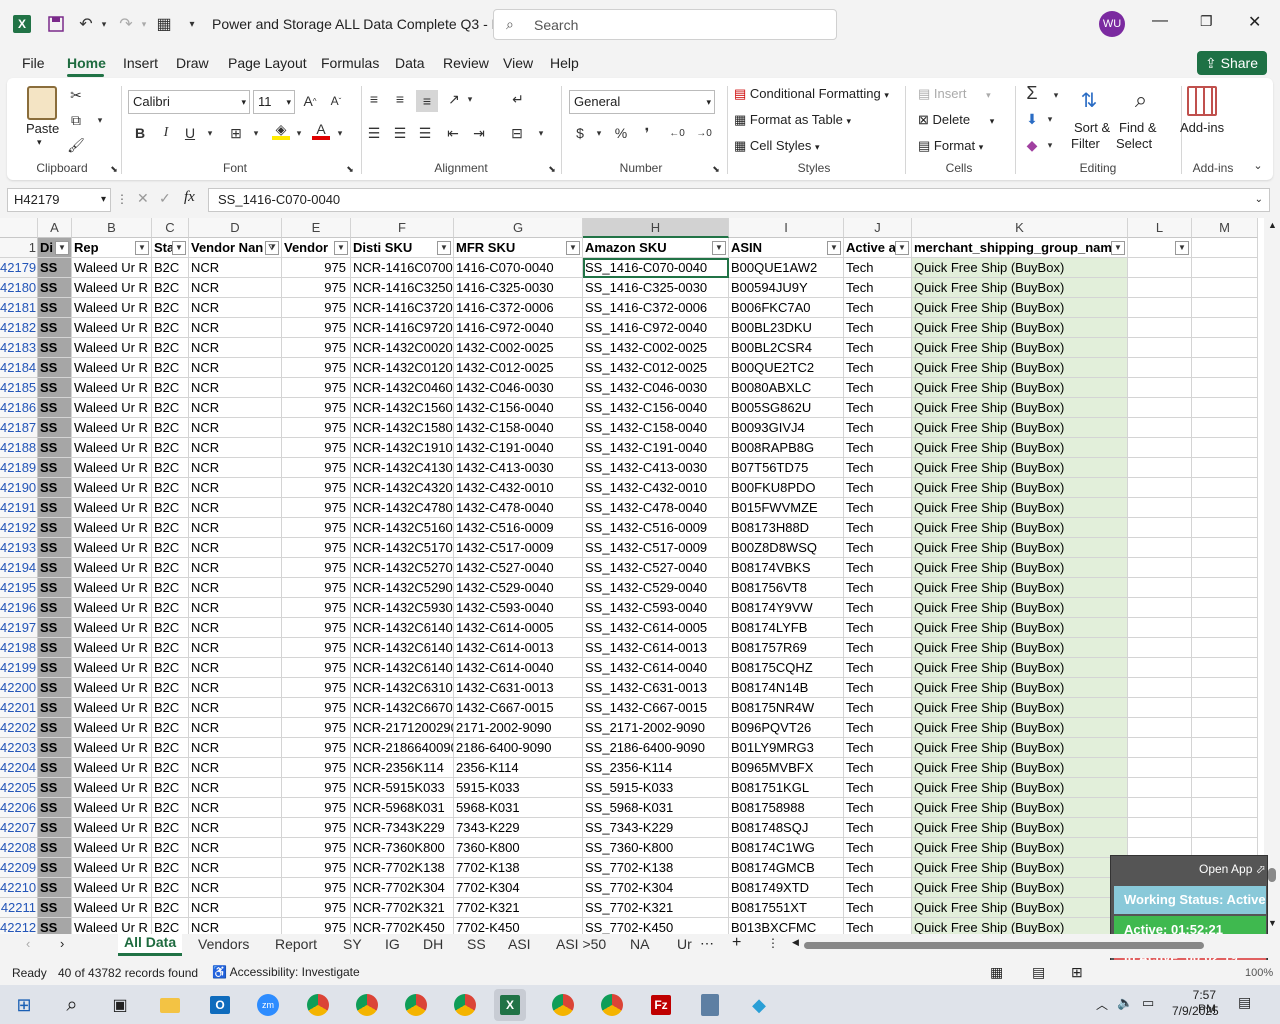  I want to click on active-cell: SS_1416-C070-0040, so click(656, 268).